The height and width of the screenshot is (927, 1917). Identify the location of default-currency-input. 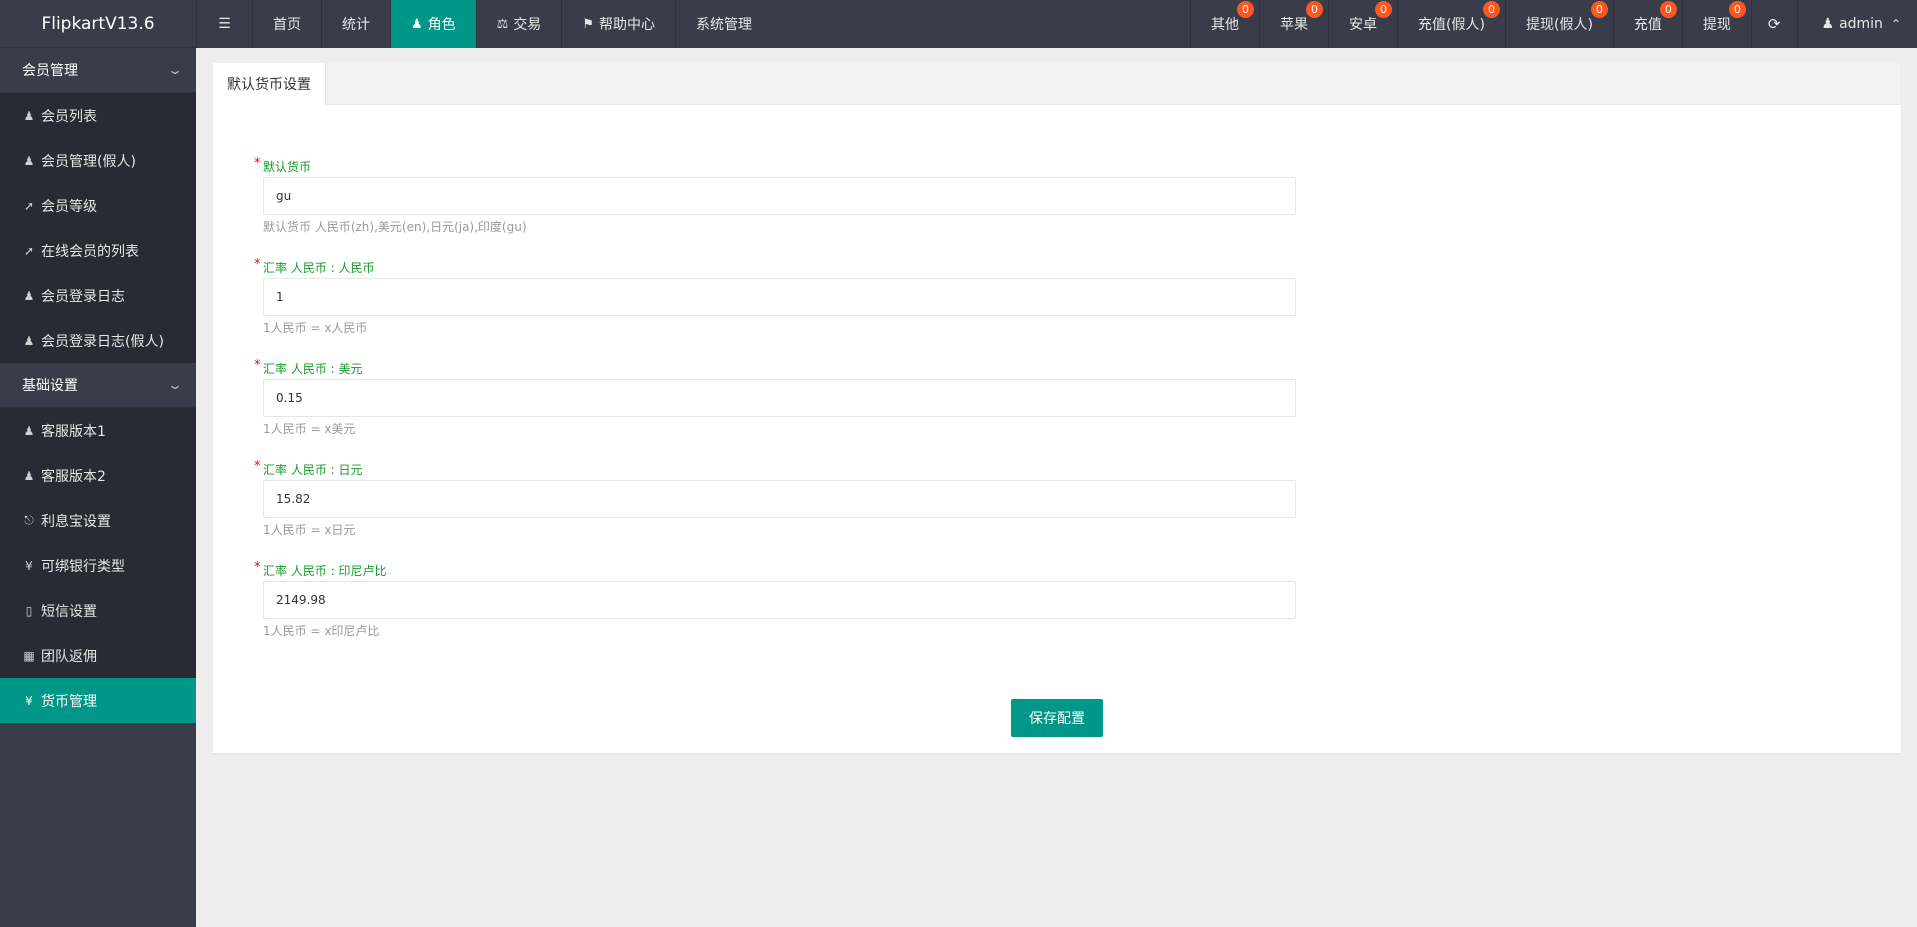
(779, 196).